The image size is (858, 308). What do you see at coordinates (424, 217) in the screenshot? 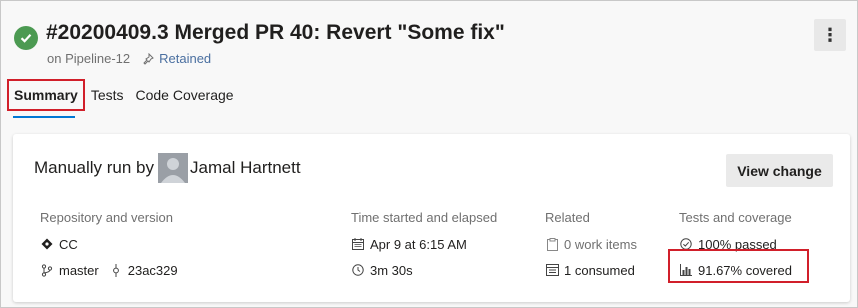
I see `time-header: Time started and elapsed` at bounding box center [424, 217].